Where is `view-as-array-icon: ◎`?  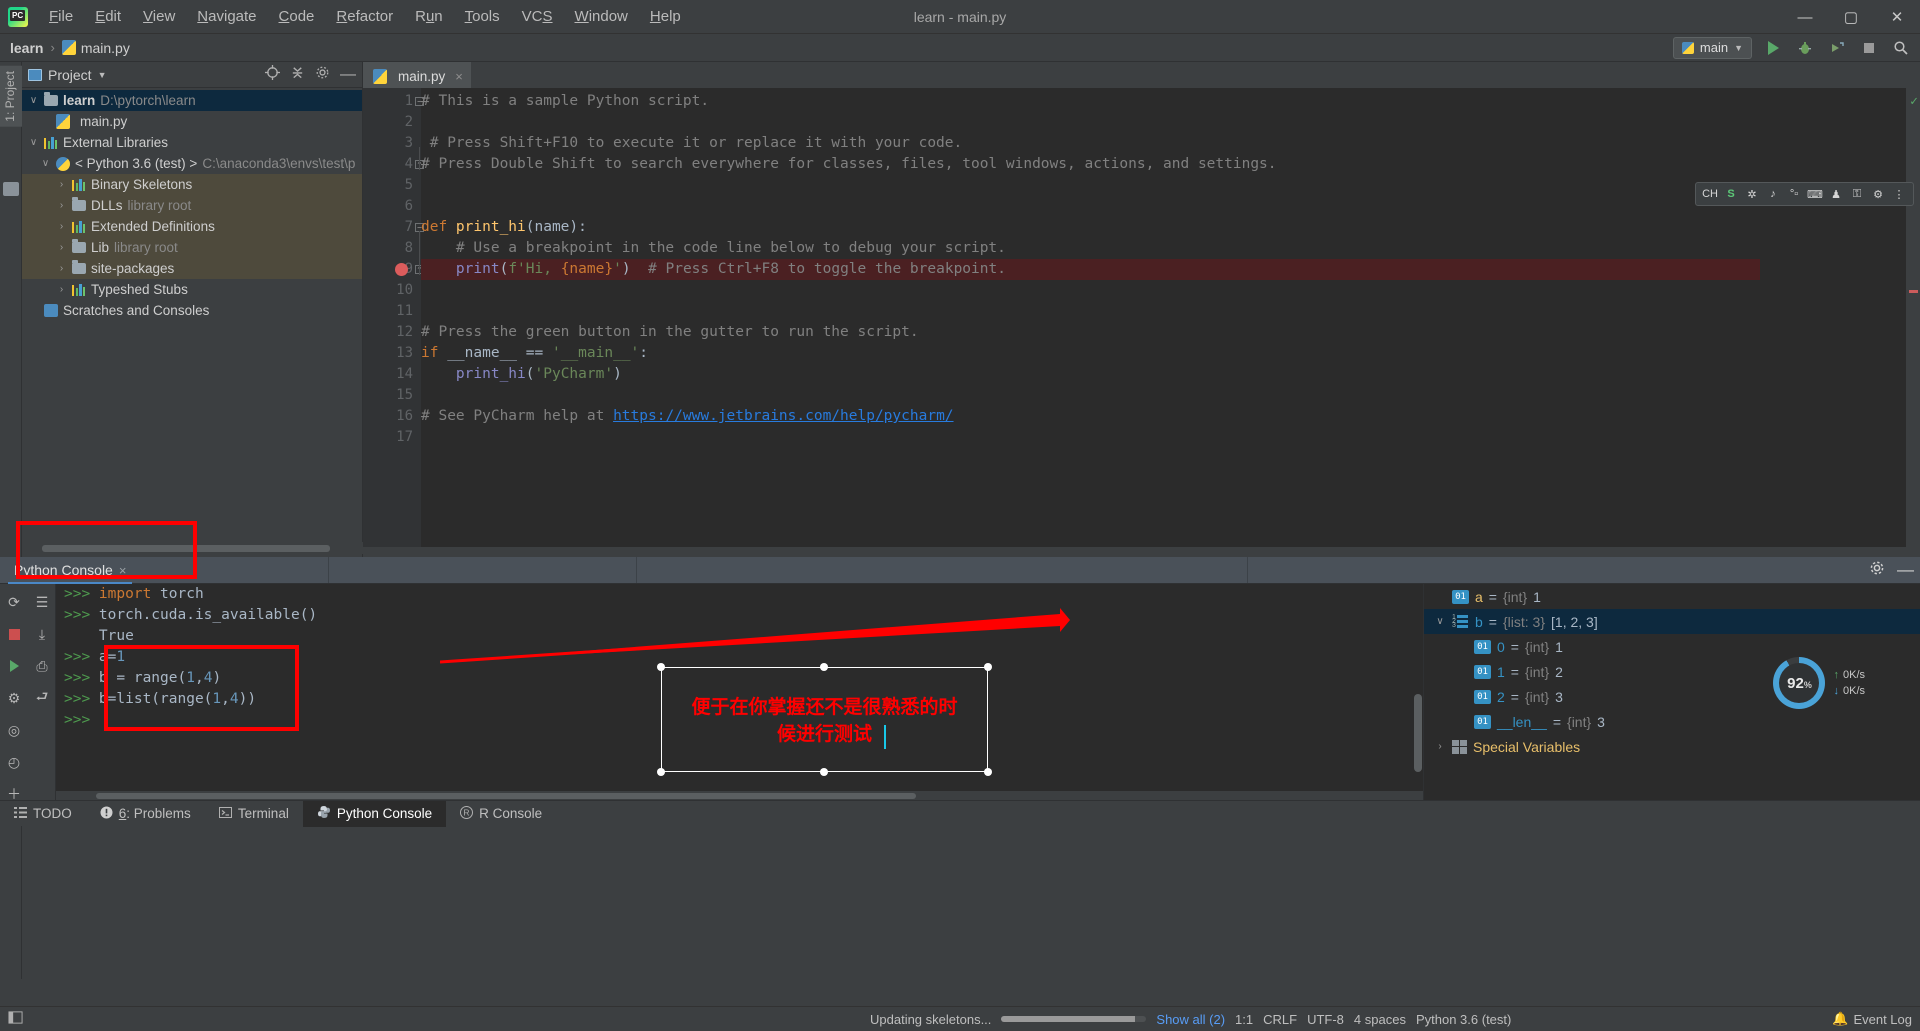
view-as-array-icon: ◎ is located at coordinates (14, 730).